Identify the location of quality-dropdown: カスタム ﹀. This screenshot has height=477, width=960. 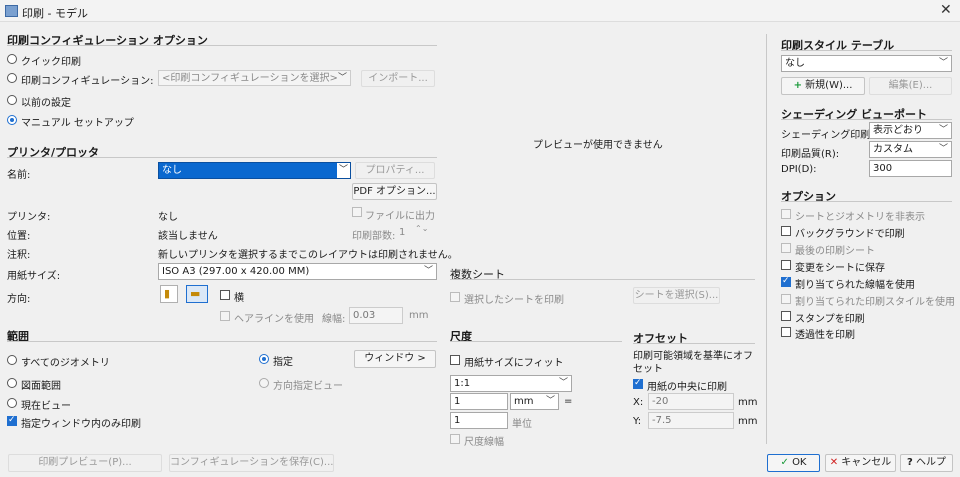
(910, 149).